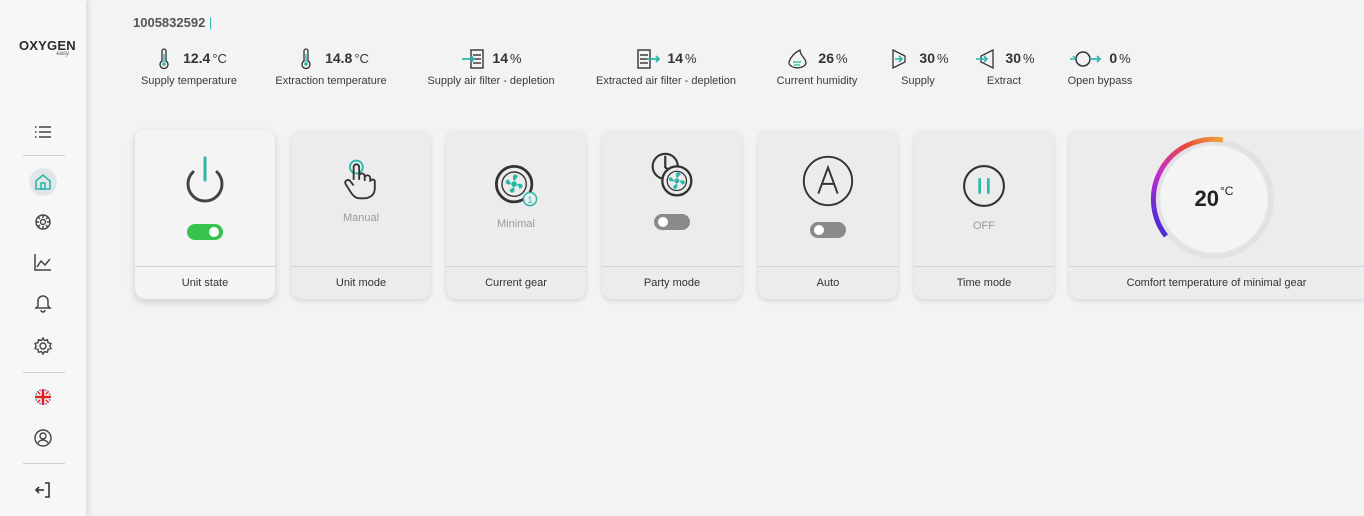 The image size is (1364, 516). I want to click on filter-out-icon, so click(649, 59).